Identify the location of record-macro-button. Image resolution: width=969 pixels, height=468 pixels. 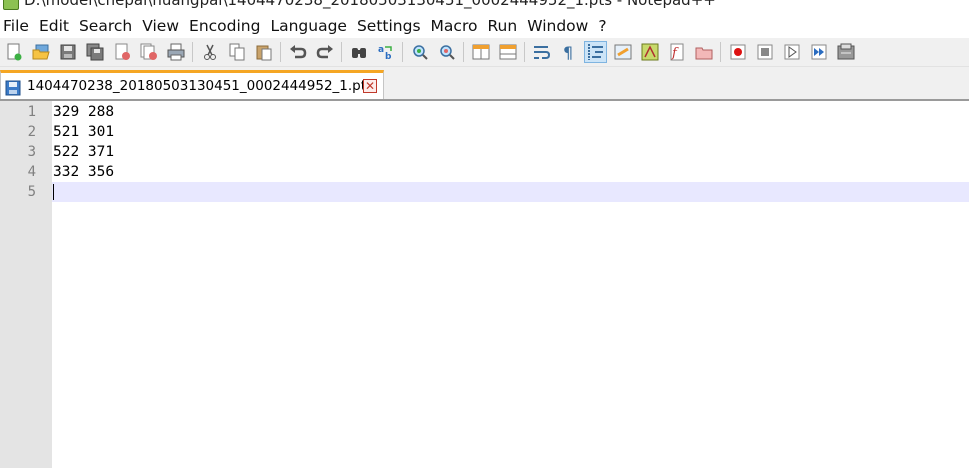
(737, 52).